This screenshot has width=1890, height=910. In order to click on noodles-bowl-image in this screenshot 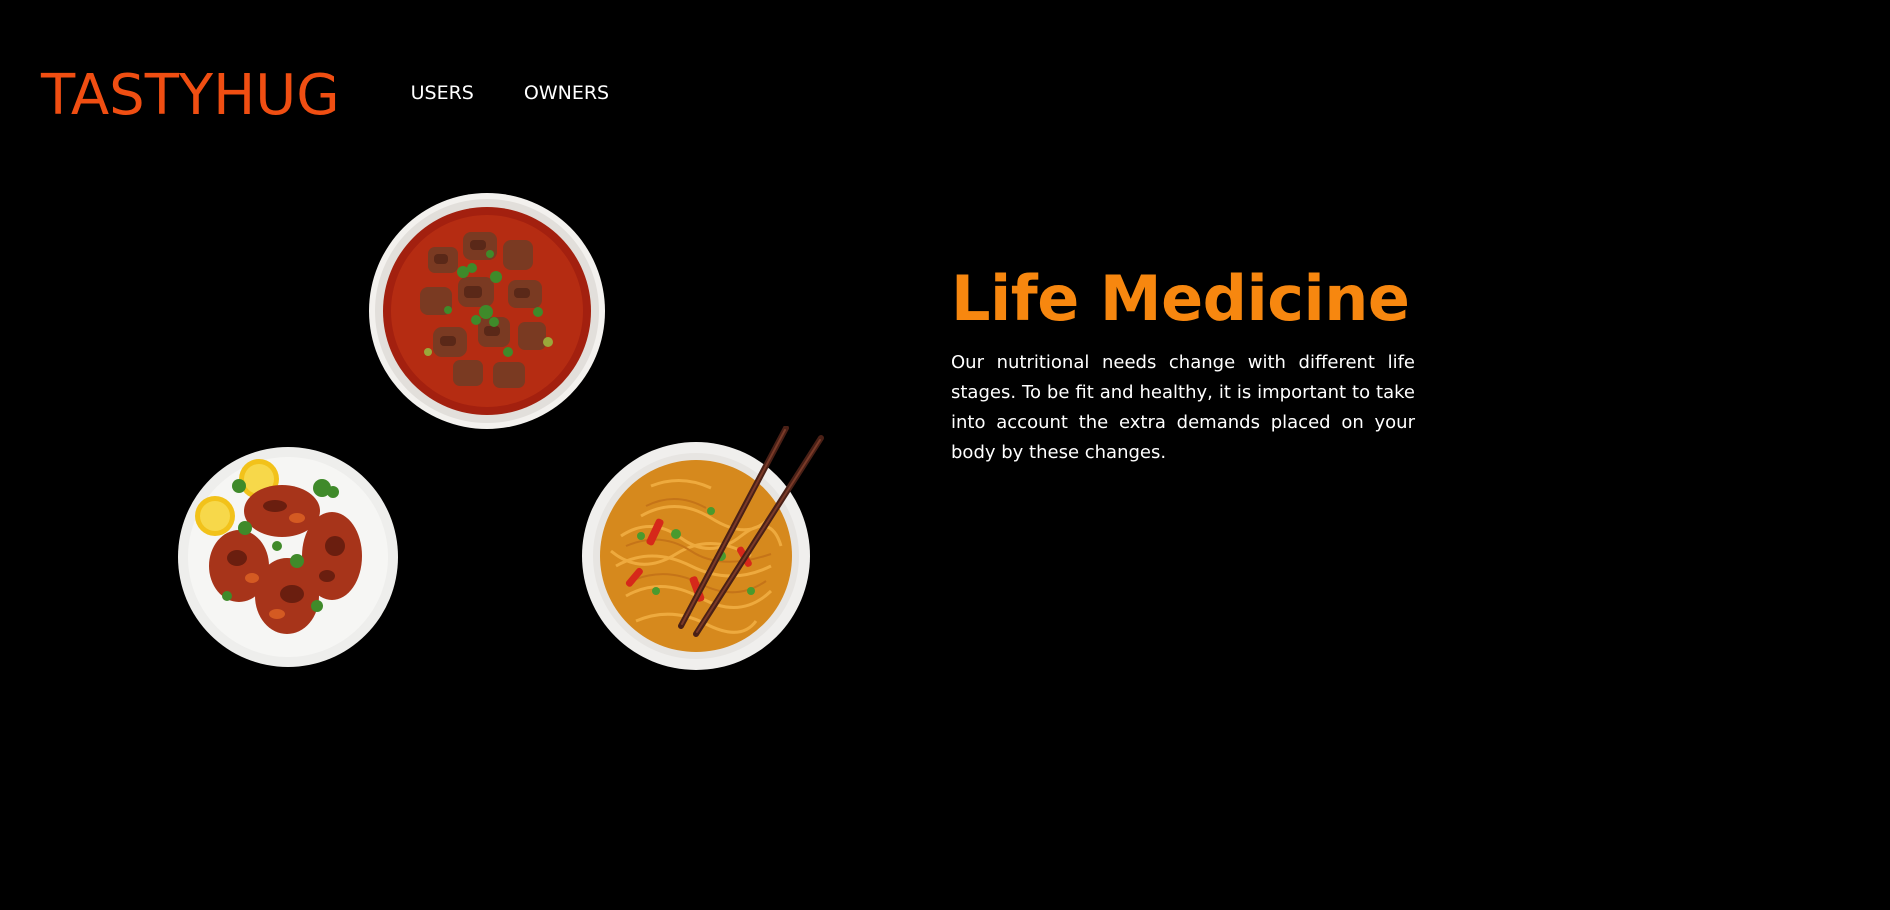, I will do `click(703, 548)`.